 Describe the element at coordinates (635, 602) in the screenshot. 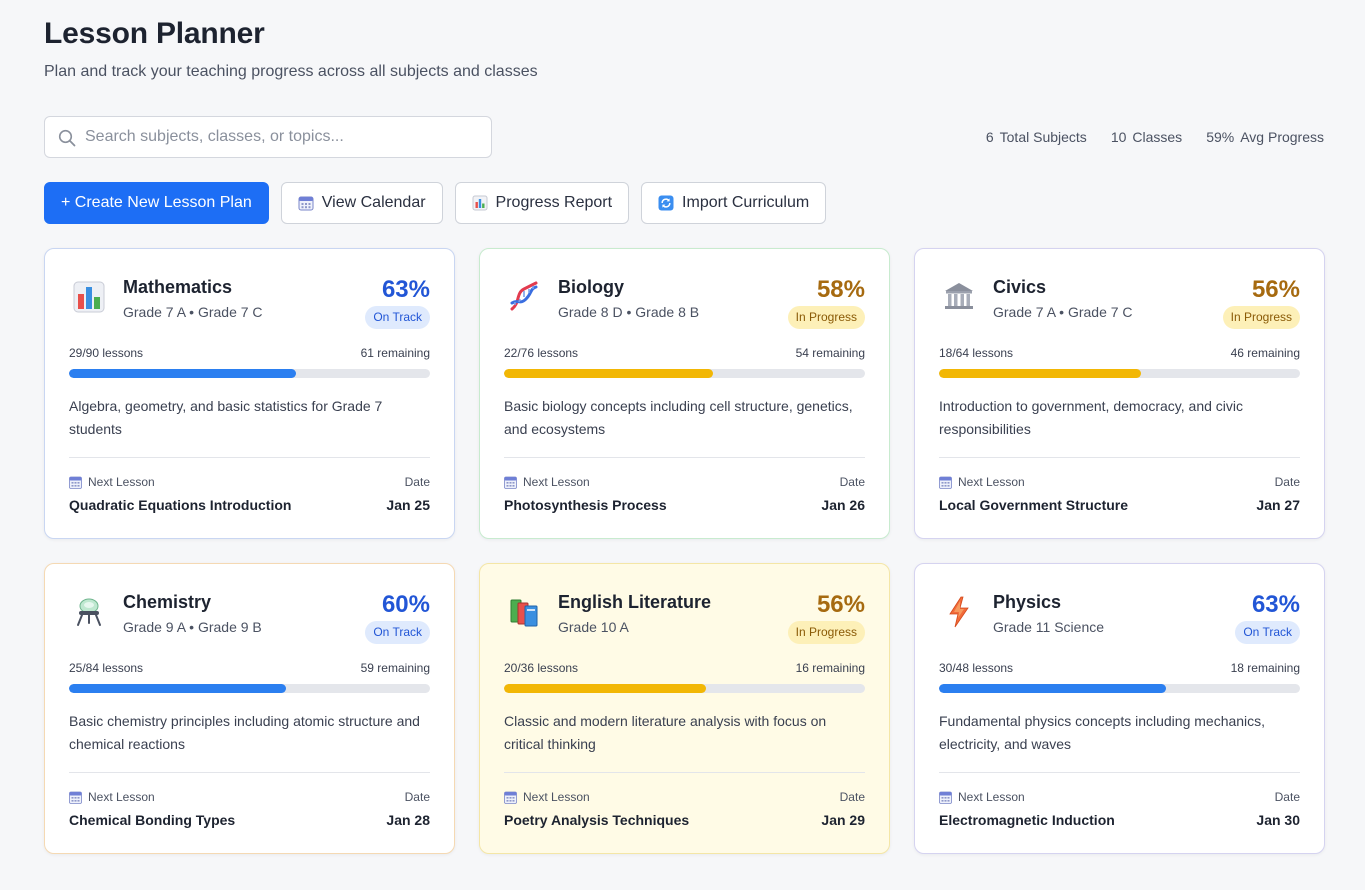

I see `subject-name: English Literature` at that location.